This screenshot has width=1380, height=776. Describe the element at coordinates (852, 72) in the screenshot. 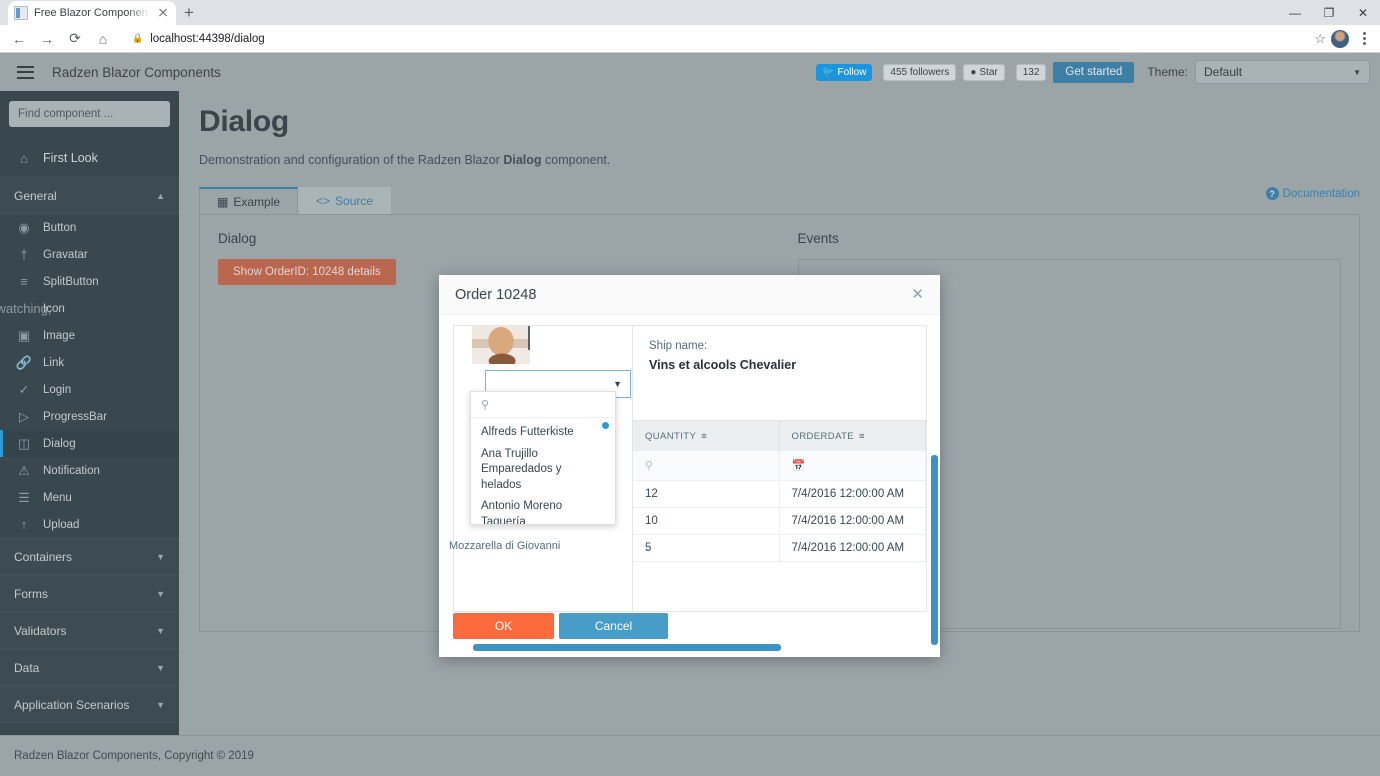

I see `twitter-follow-label: Follow` at that location.